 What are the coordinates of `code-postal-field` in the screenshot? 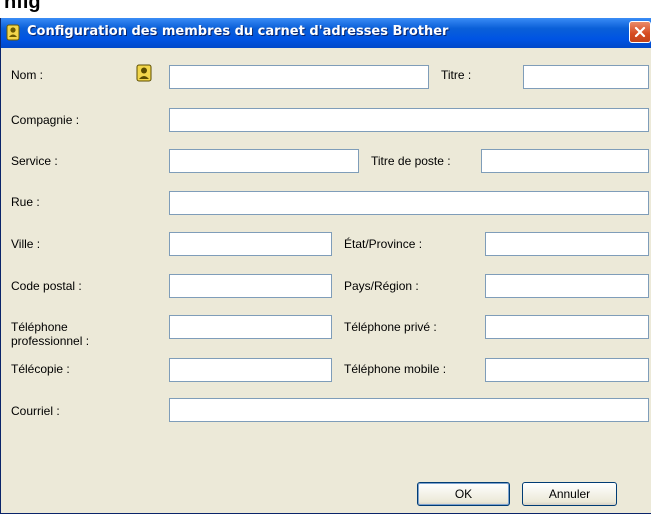 It's located at (250, 286).